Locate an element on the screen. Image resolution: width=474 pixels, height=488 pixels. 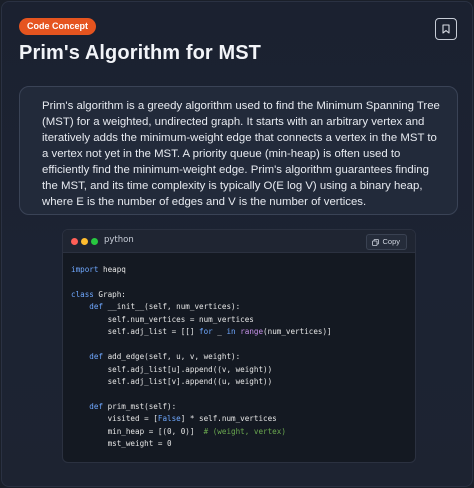
code-line: def __init__(self, num_vertices): is located at coordinates (155, 306).